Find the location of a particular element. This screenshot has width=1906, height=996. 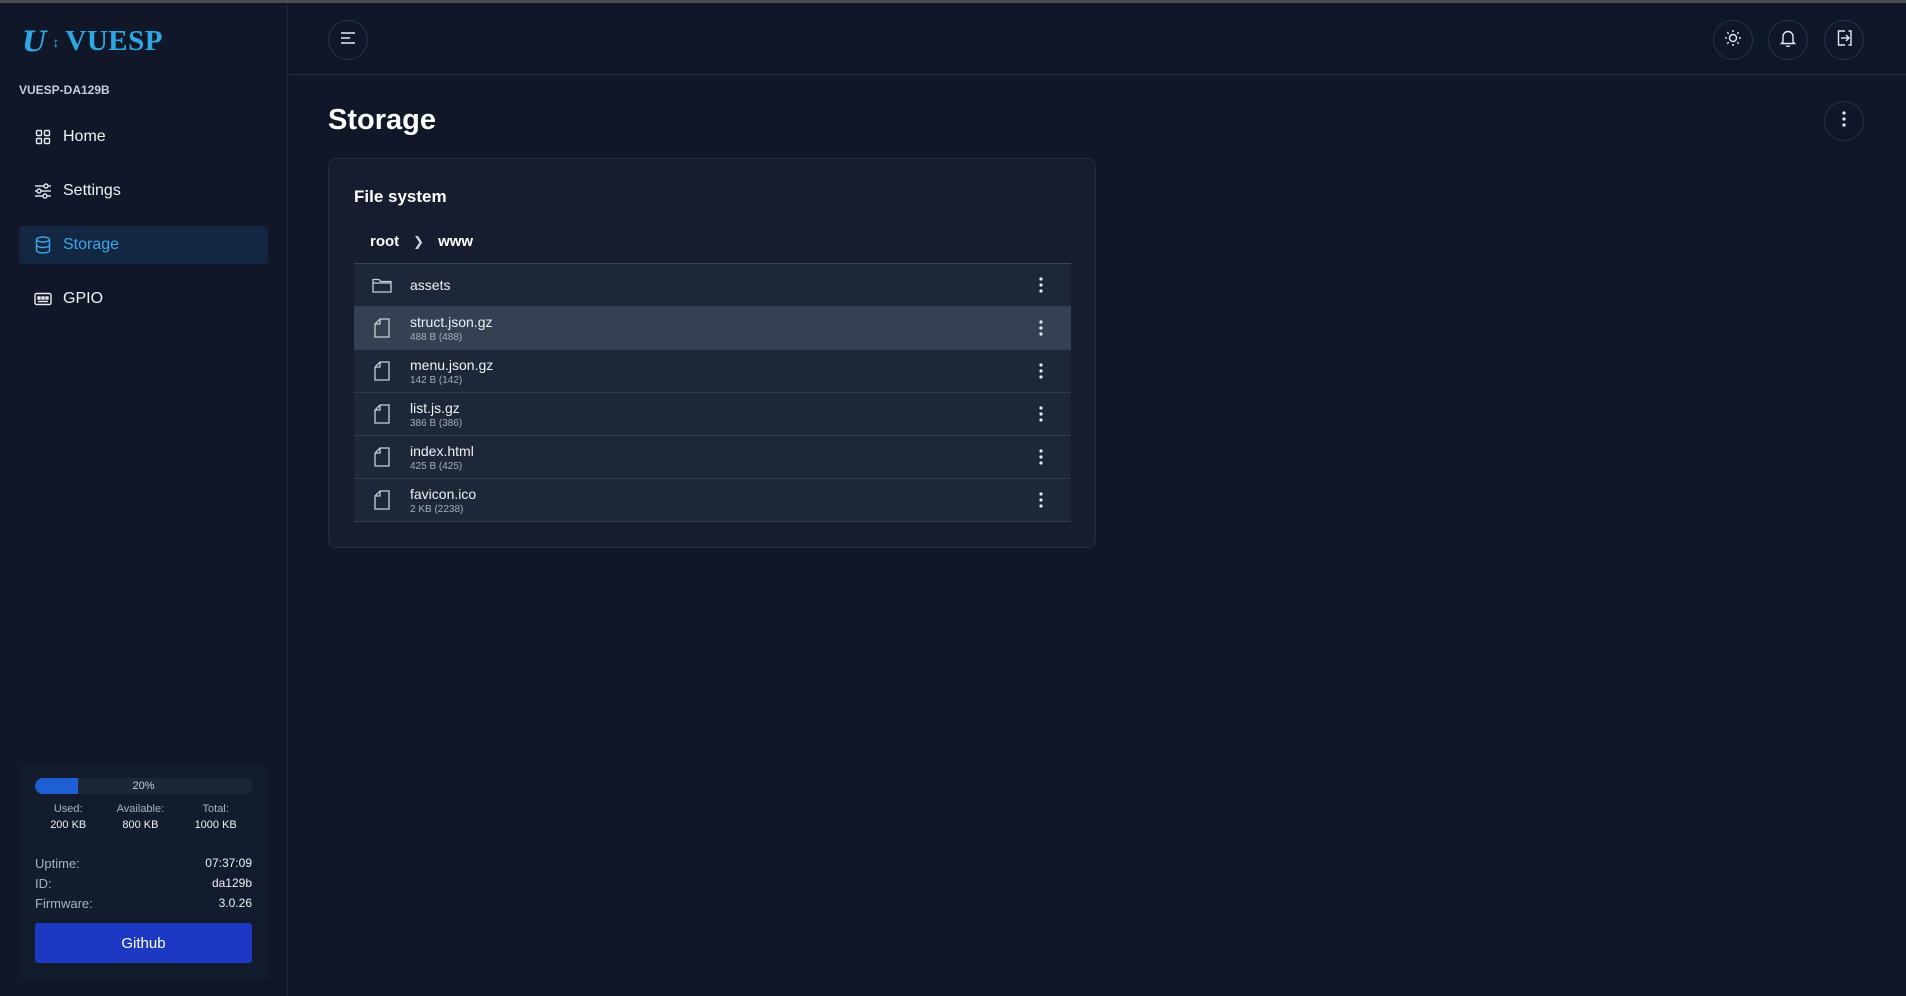

notifications-button is located at coordinates (1788, 40).